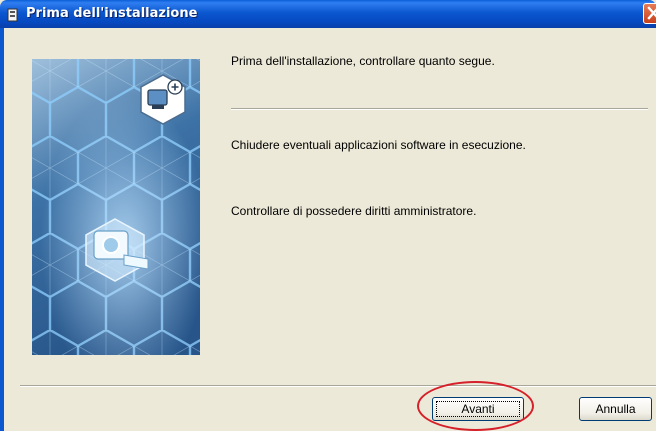 The width and height of the screenshot is (656, 431). I want to click on close-icon, so click(651, 13).